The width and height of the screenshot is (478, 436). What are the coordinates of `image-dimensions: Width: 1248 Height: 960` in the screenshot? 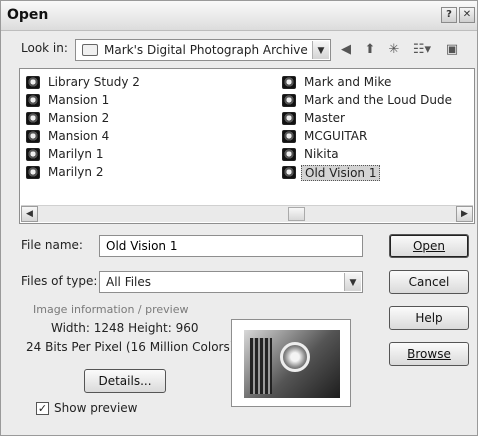 It's located at (125, 328).